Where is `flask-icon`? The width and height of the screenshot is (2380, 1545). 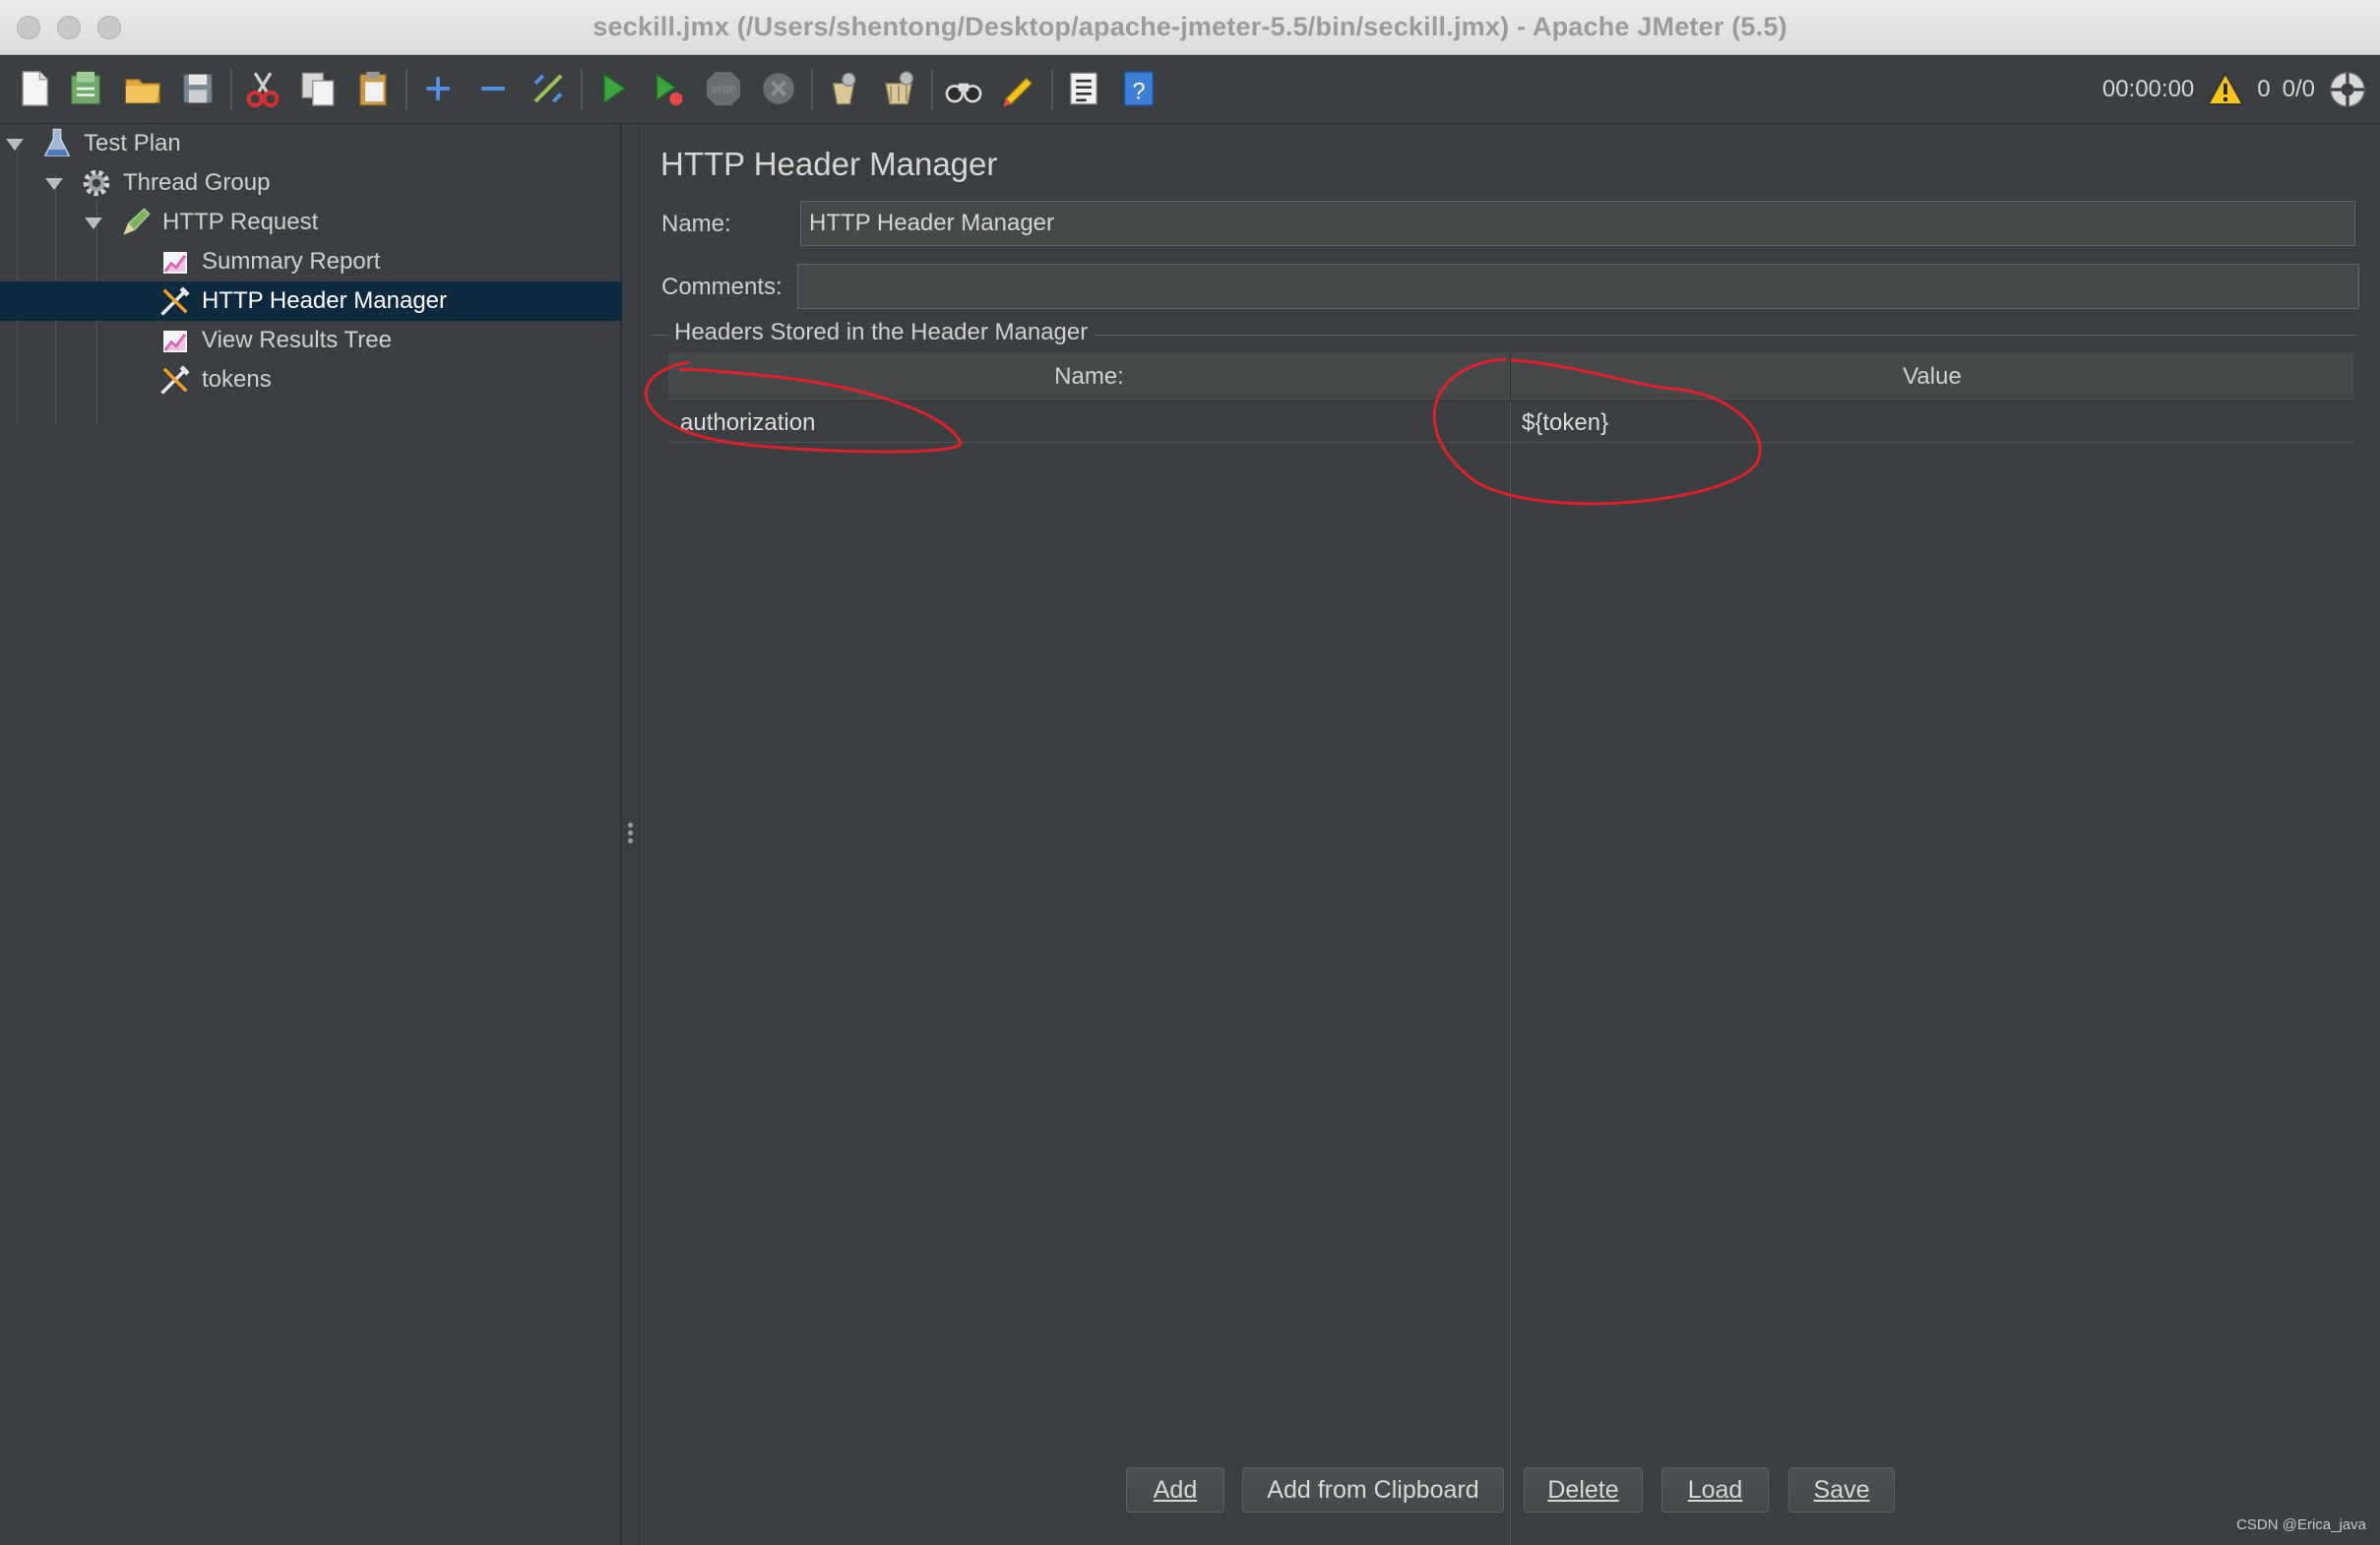
flask-icon is located at coordinates (57, 143).